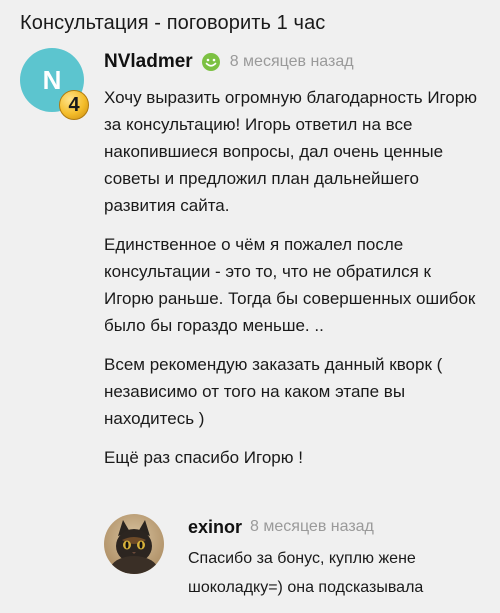  I want to click on cat-photo-avatar, so click(134, 544).